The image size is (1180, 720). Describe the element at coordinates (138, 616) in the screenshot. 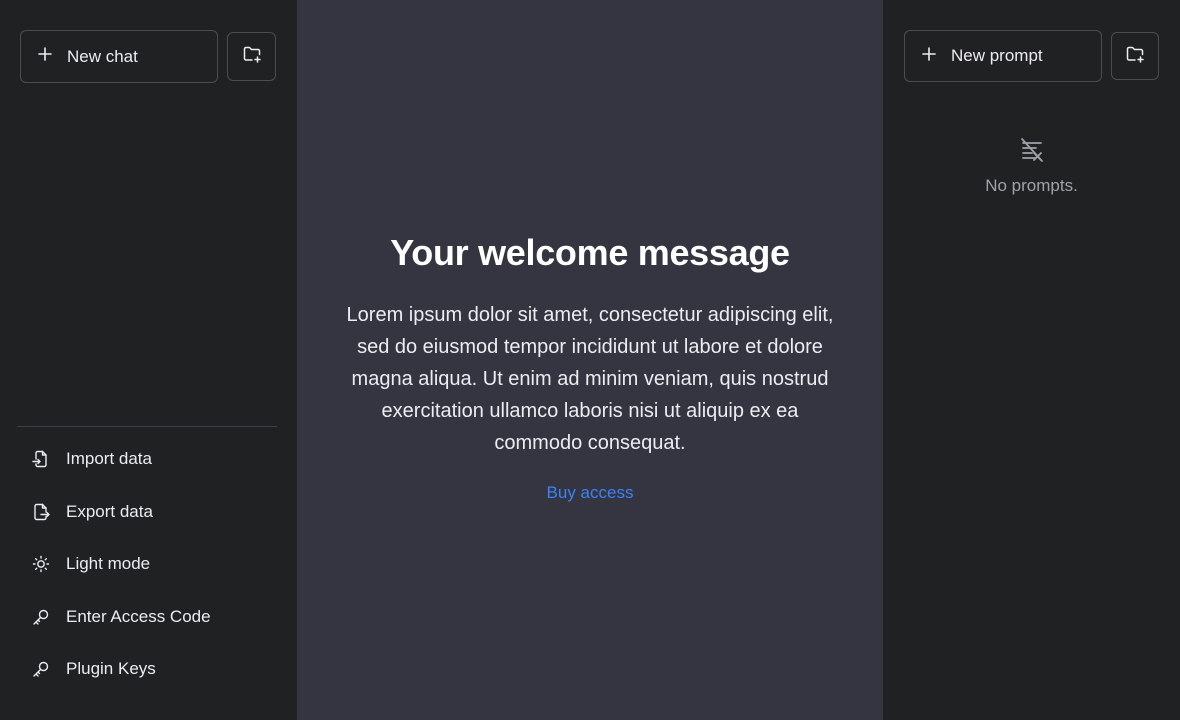

I see `enter-access-code-label: Enter Access Code` at that location.